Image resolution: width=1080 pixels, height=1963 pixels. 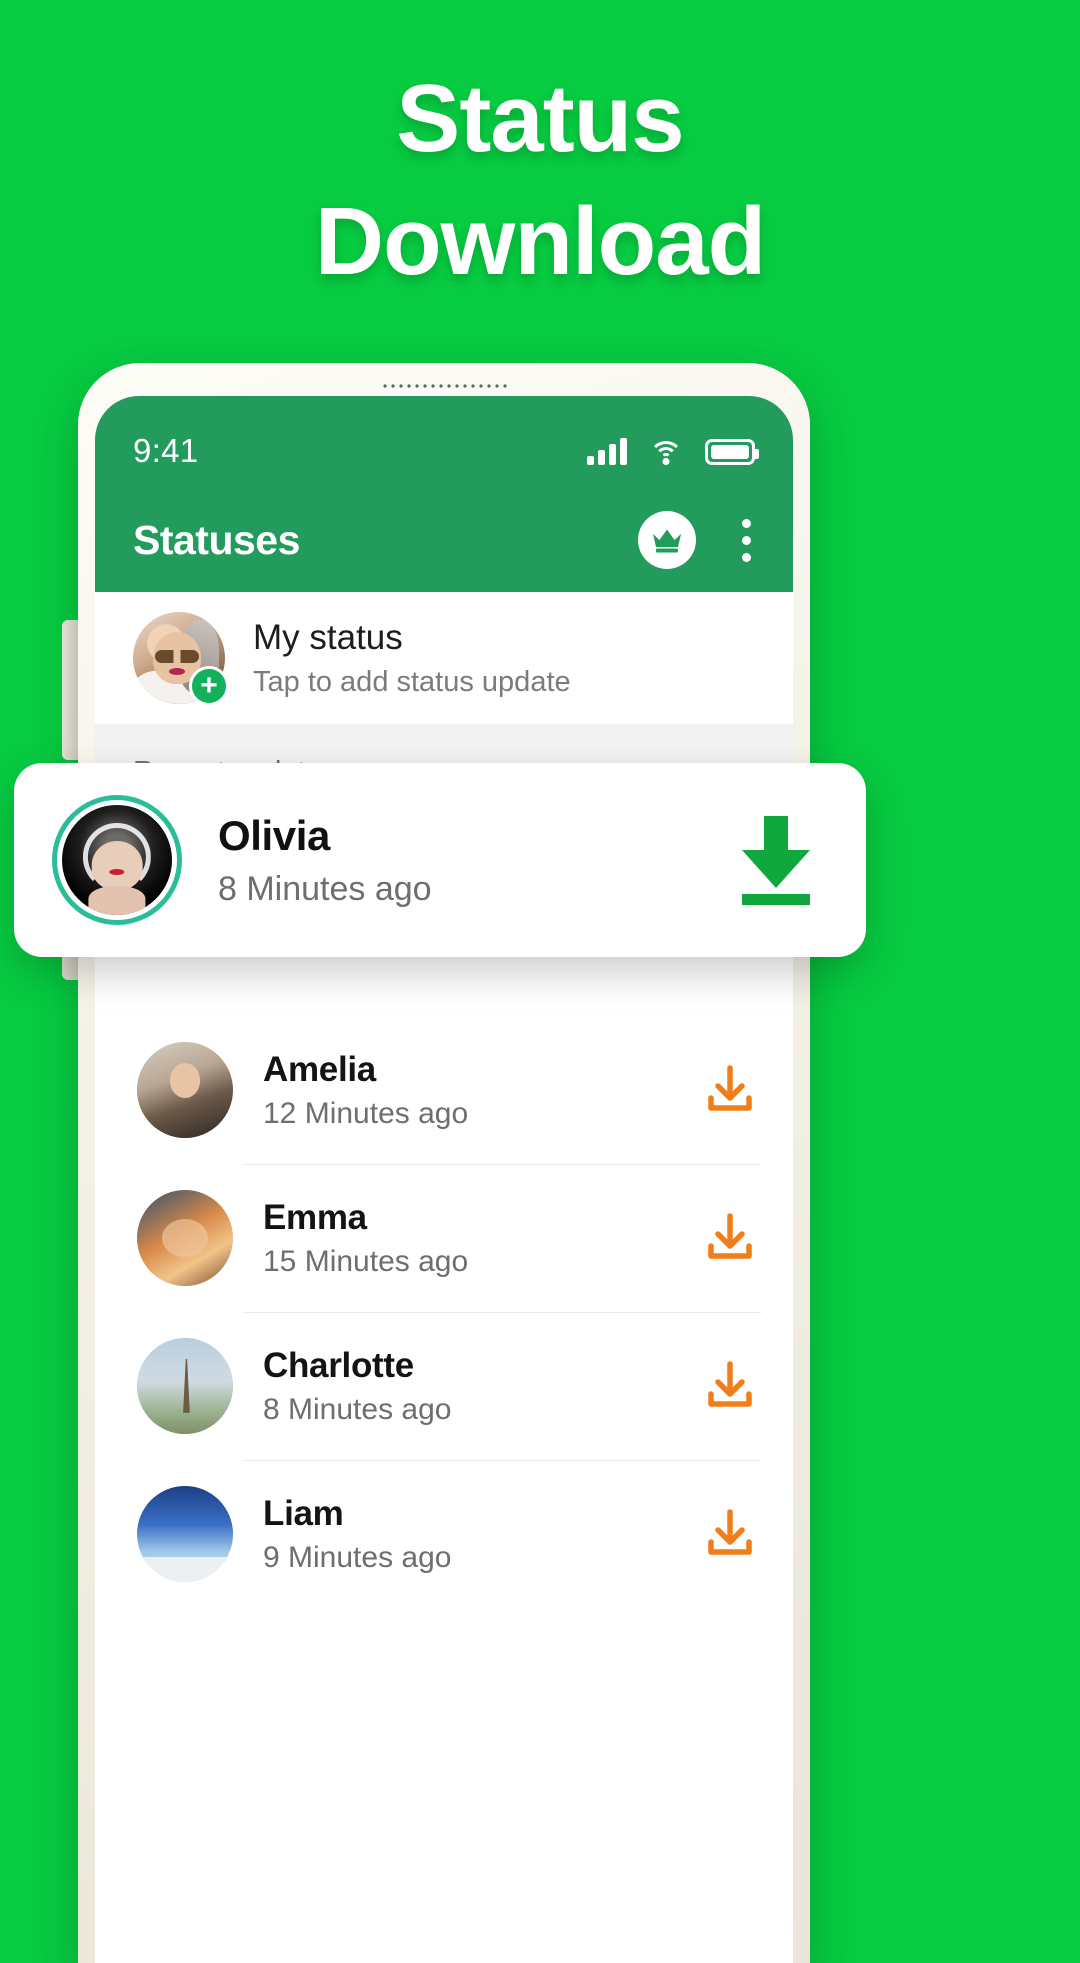 What do you see at coordinates (412, 658) in the screenshot?
I see `my-status-text: My status Tap to add status update` at bounding box center [412, 658].